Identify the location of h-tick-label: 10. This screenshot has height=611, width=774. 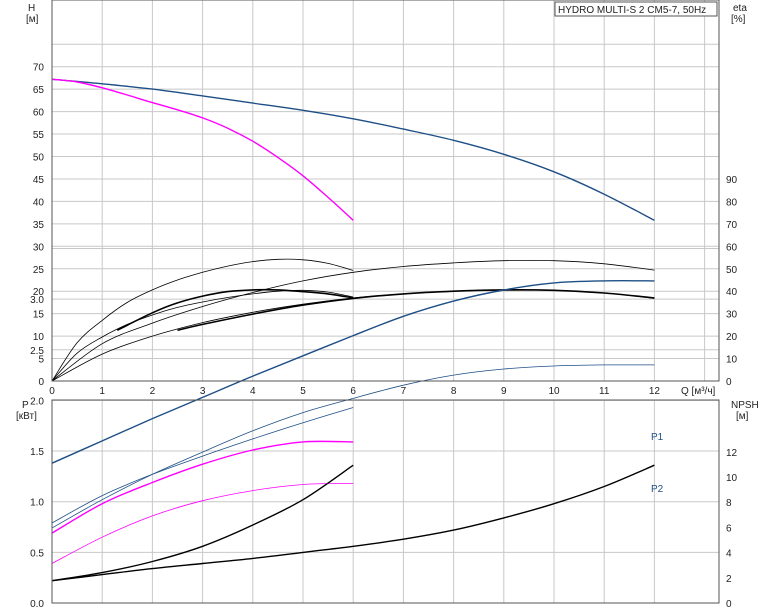
(39, 337).